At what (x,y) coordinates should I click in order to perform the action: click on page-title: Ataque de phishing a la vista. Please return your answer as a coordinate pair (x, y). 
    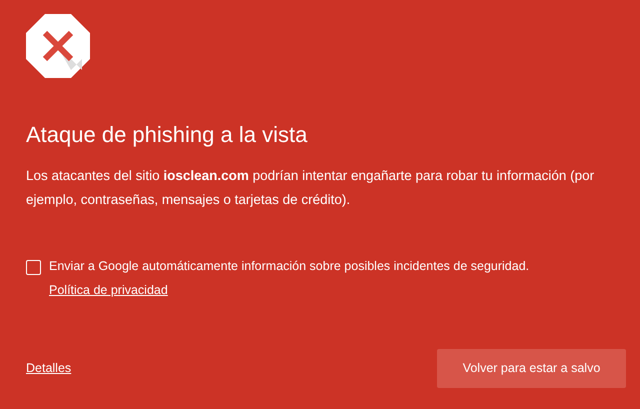
    Looking at the image, I should click on (167, 135).